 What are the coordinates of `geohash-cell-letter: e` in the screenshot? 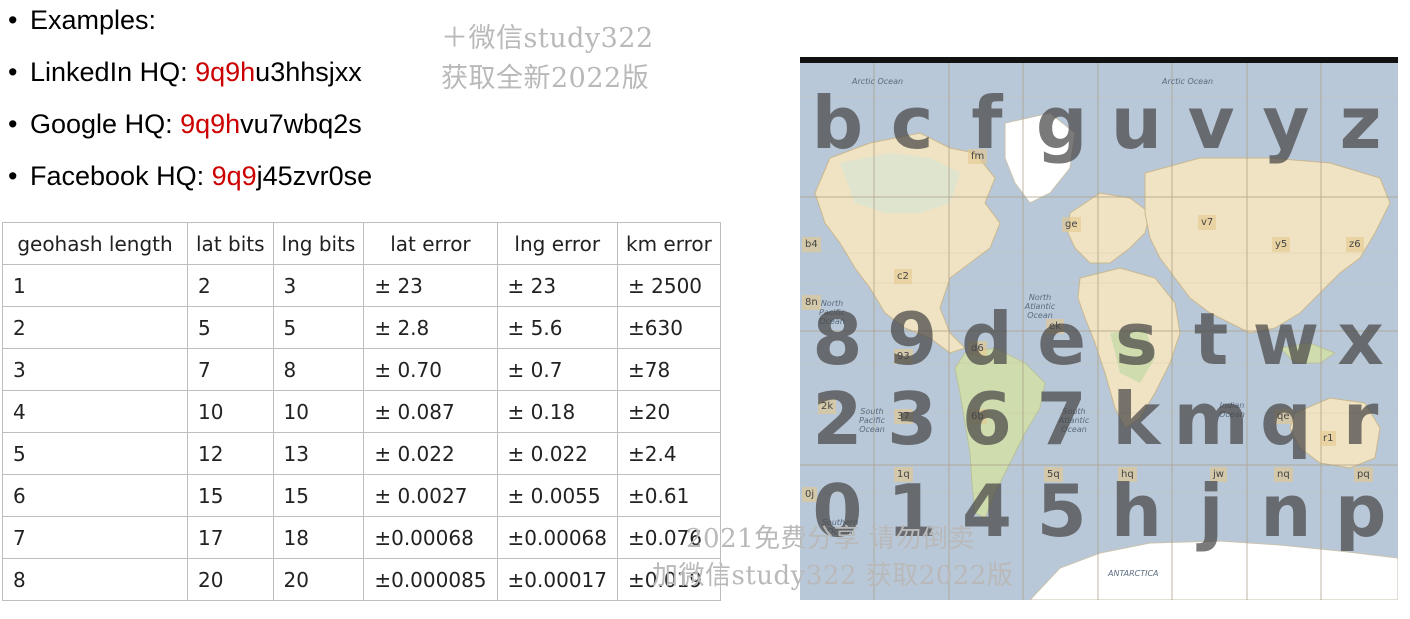 It's located at (1062, 339).